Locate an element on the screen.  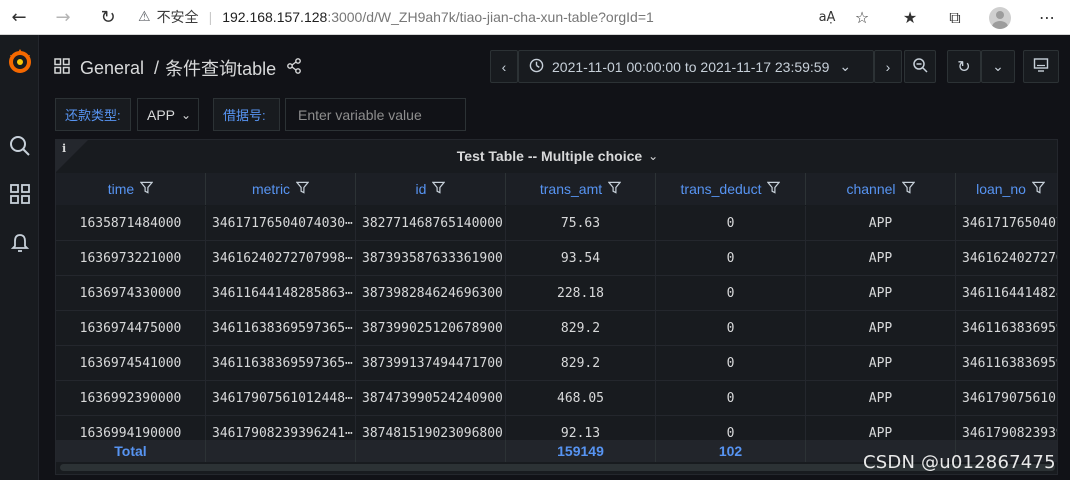
read-aloud-icon: aẠ is located at coordinates (827, 17).